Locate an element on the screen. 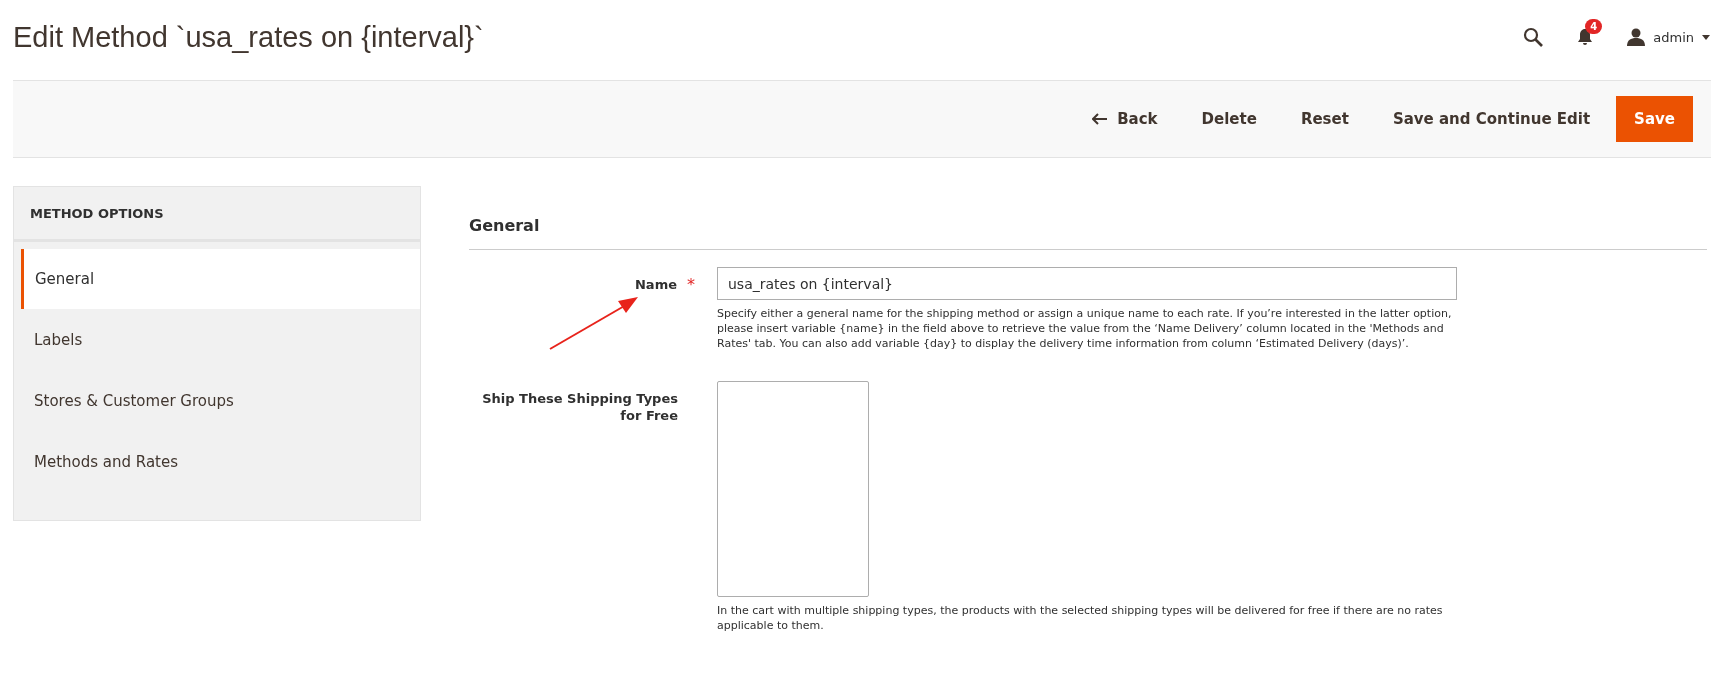 The width and height of the screenshot is (1724, 688). action-button: Save and Continue Edit is located at coordinates (1491, 119).